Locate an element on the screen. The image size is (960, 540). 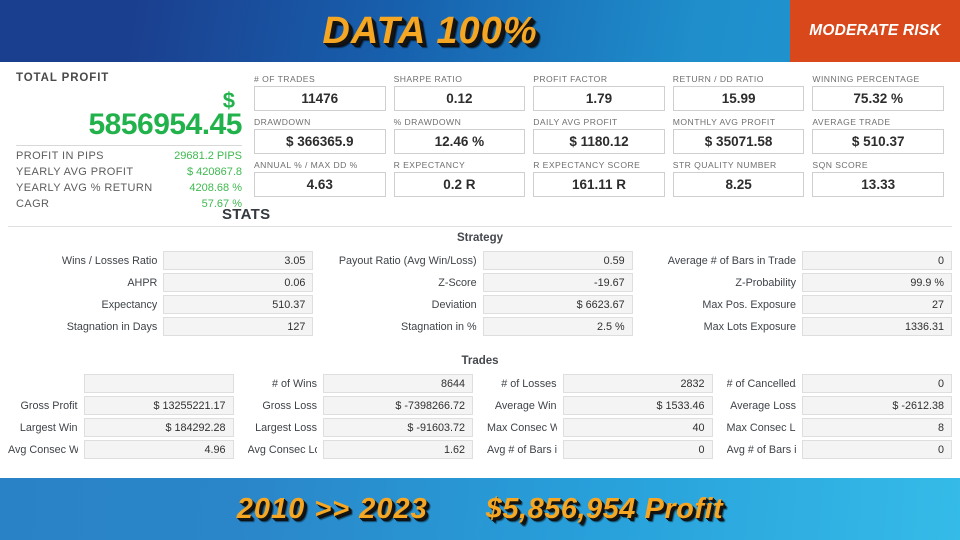
metric-value: $ 35071.58 is located at coordinates (738, 141).